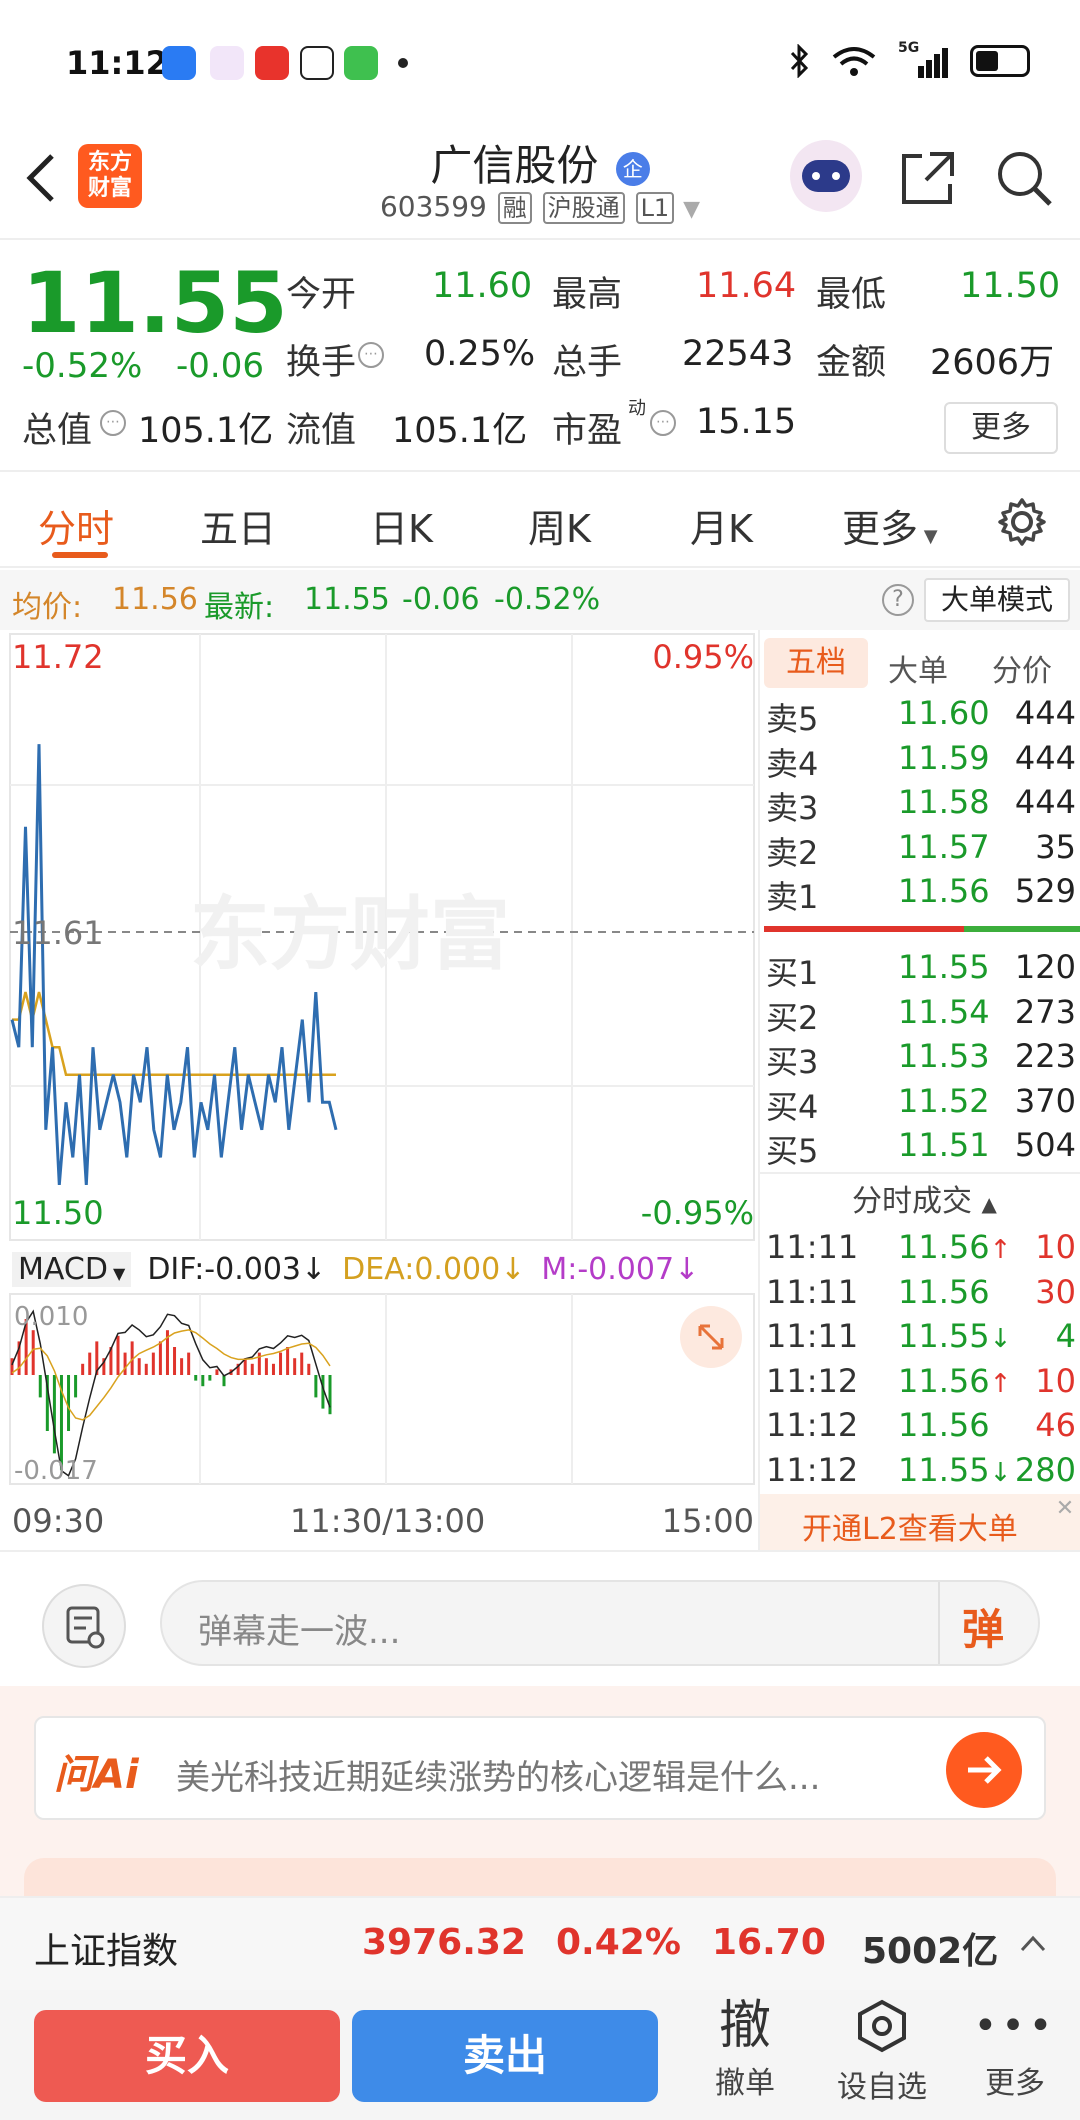 This screenshot has width=1080, height=2120. I want to click on macd-axis-top-label: 0.010, so click(51, 1317).